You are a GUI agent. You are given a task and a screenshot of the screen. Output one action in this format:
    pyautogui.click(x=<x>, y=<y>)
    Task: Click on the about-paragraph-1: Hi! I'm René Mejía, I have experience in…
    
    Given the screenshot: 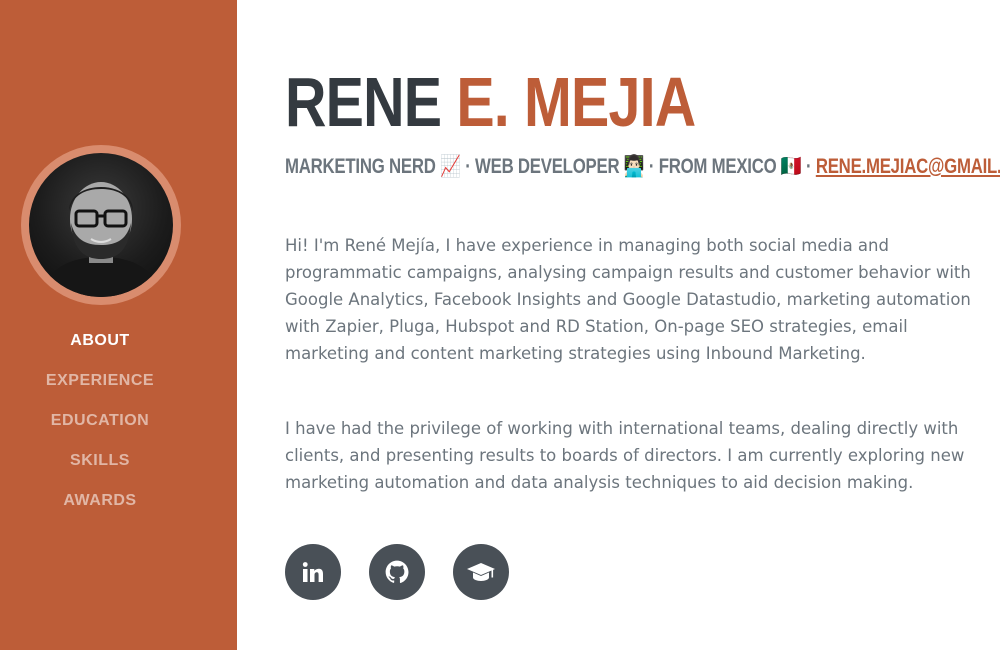 What is the action you would take?
    pyautogui.click(x=628, y=299)
    